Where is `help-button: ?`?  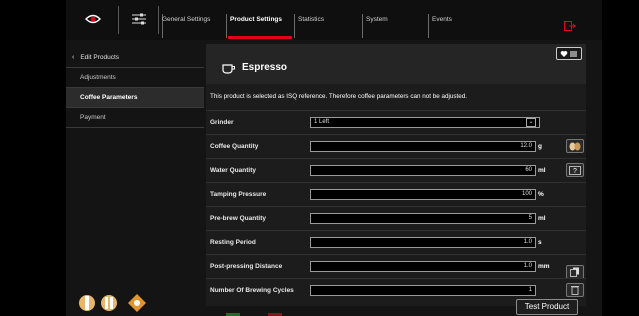
help-button: ? is located at coordinates (575, 170).